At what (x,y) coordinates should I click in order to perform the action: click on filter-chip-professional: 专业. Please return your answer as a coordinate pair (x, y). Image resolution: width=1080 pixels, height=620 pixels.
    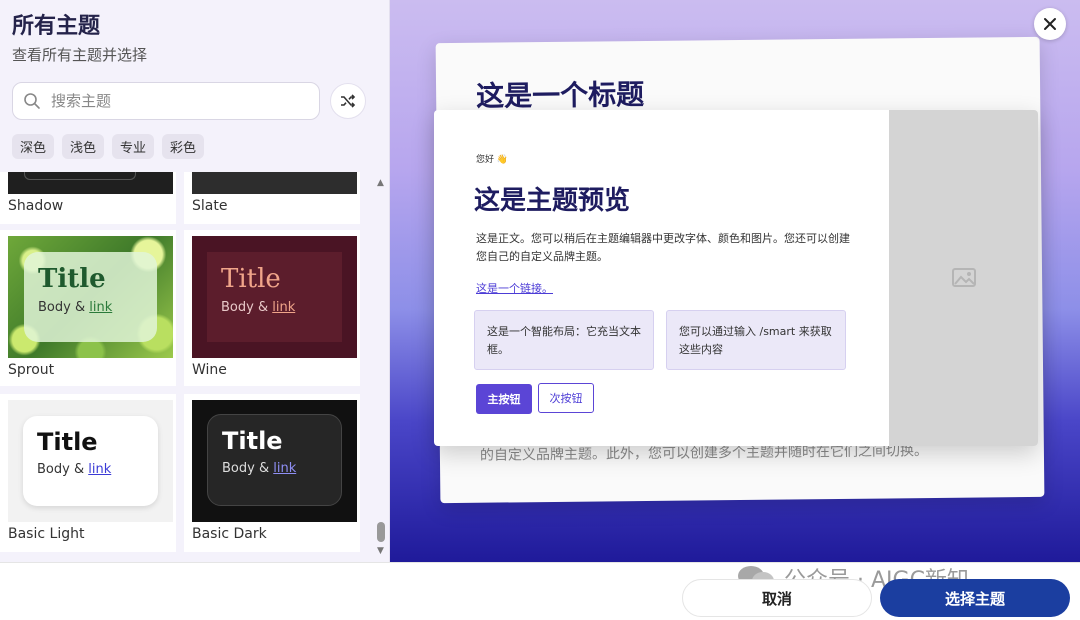
    Looking at the image, I should click on (133, 146).